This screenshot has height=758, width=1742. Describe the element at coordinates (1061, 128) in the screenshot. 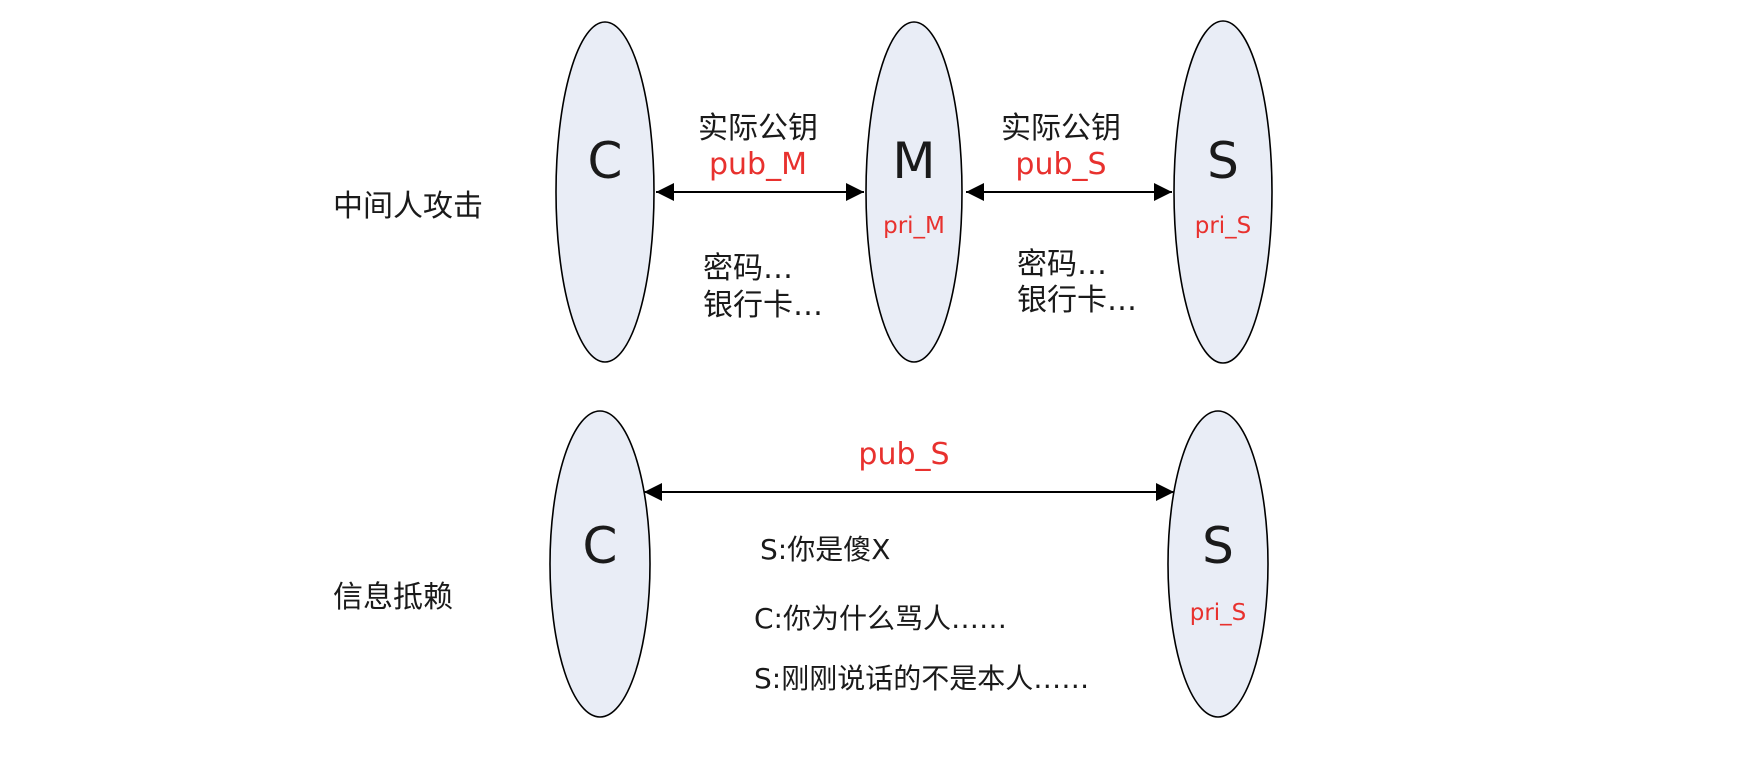

I see `mitm-link-right-caption: 实际公钥` at that location.